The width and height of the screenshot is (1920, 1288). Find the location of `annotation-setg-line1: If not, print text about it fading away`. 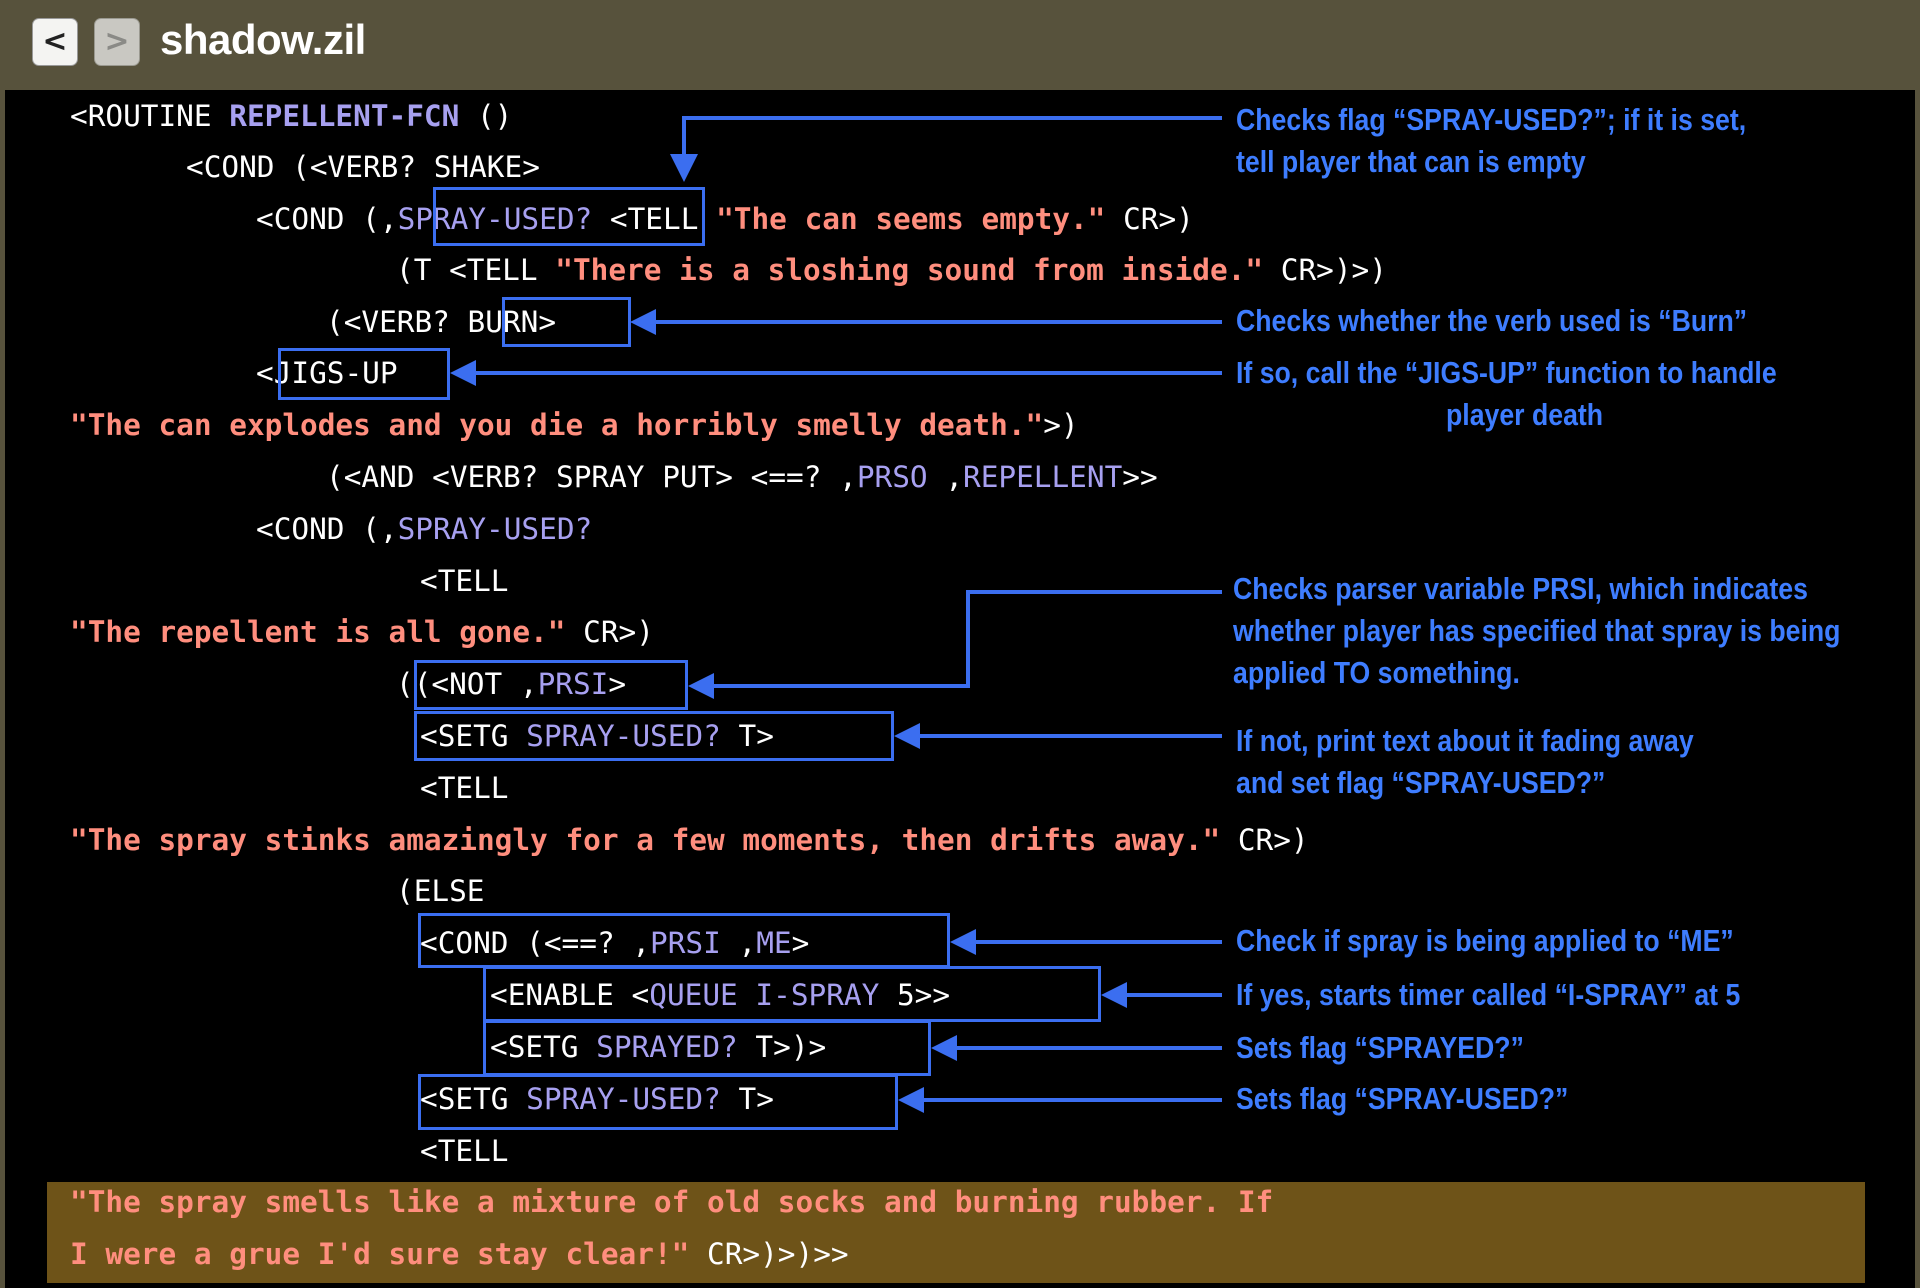

annotation-setg-line1: If not, print text about it fading away is located at coordinates (1465, 740).